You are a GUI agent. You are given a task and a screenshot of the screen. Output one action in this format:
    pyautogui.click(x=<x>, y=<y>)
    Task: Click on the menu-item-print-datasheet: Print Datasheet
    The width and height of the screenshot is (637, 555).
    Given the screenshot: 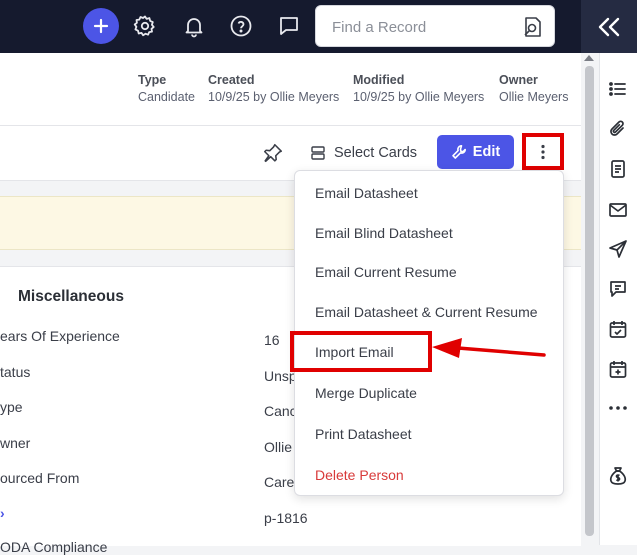 What is the action you would take?
    pyautogui.click(x=363, y=434)
    